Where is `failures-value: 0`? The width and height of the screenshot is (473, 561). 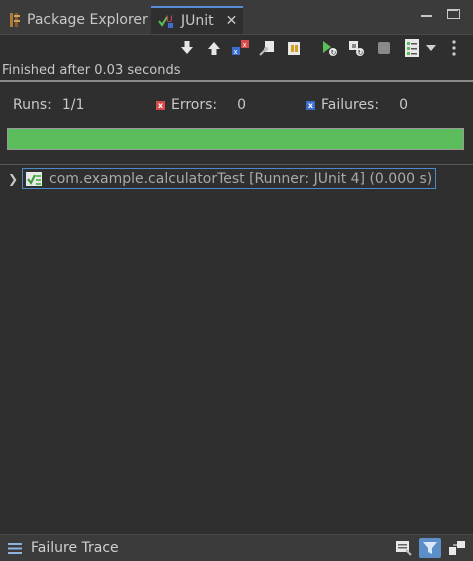
failures-value: 0 is located at coordinates (403, 105).